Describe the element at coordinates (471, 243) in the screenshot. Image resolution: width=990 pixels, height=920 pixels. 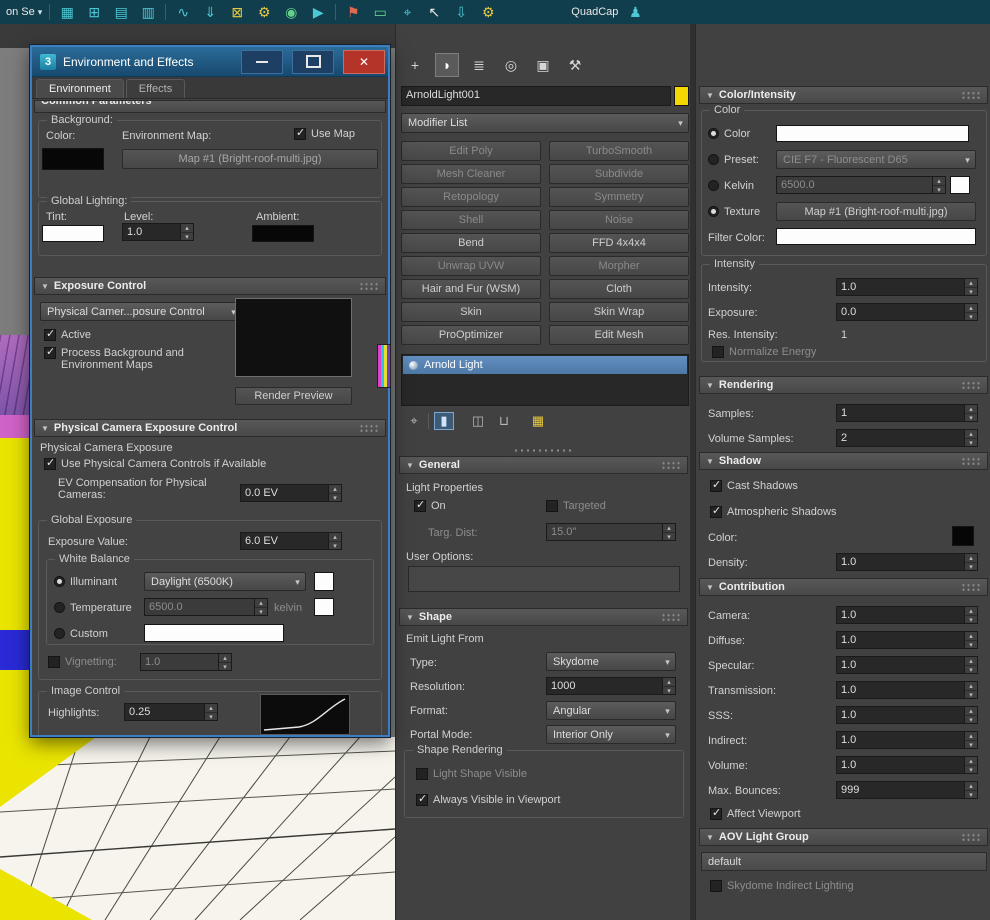
I see `modifier-button-bend: Bend` at that location.